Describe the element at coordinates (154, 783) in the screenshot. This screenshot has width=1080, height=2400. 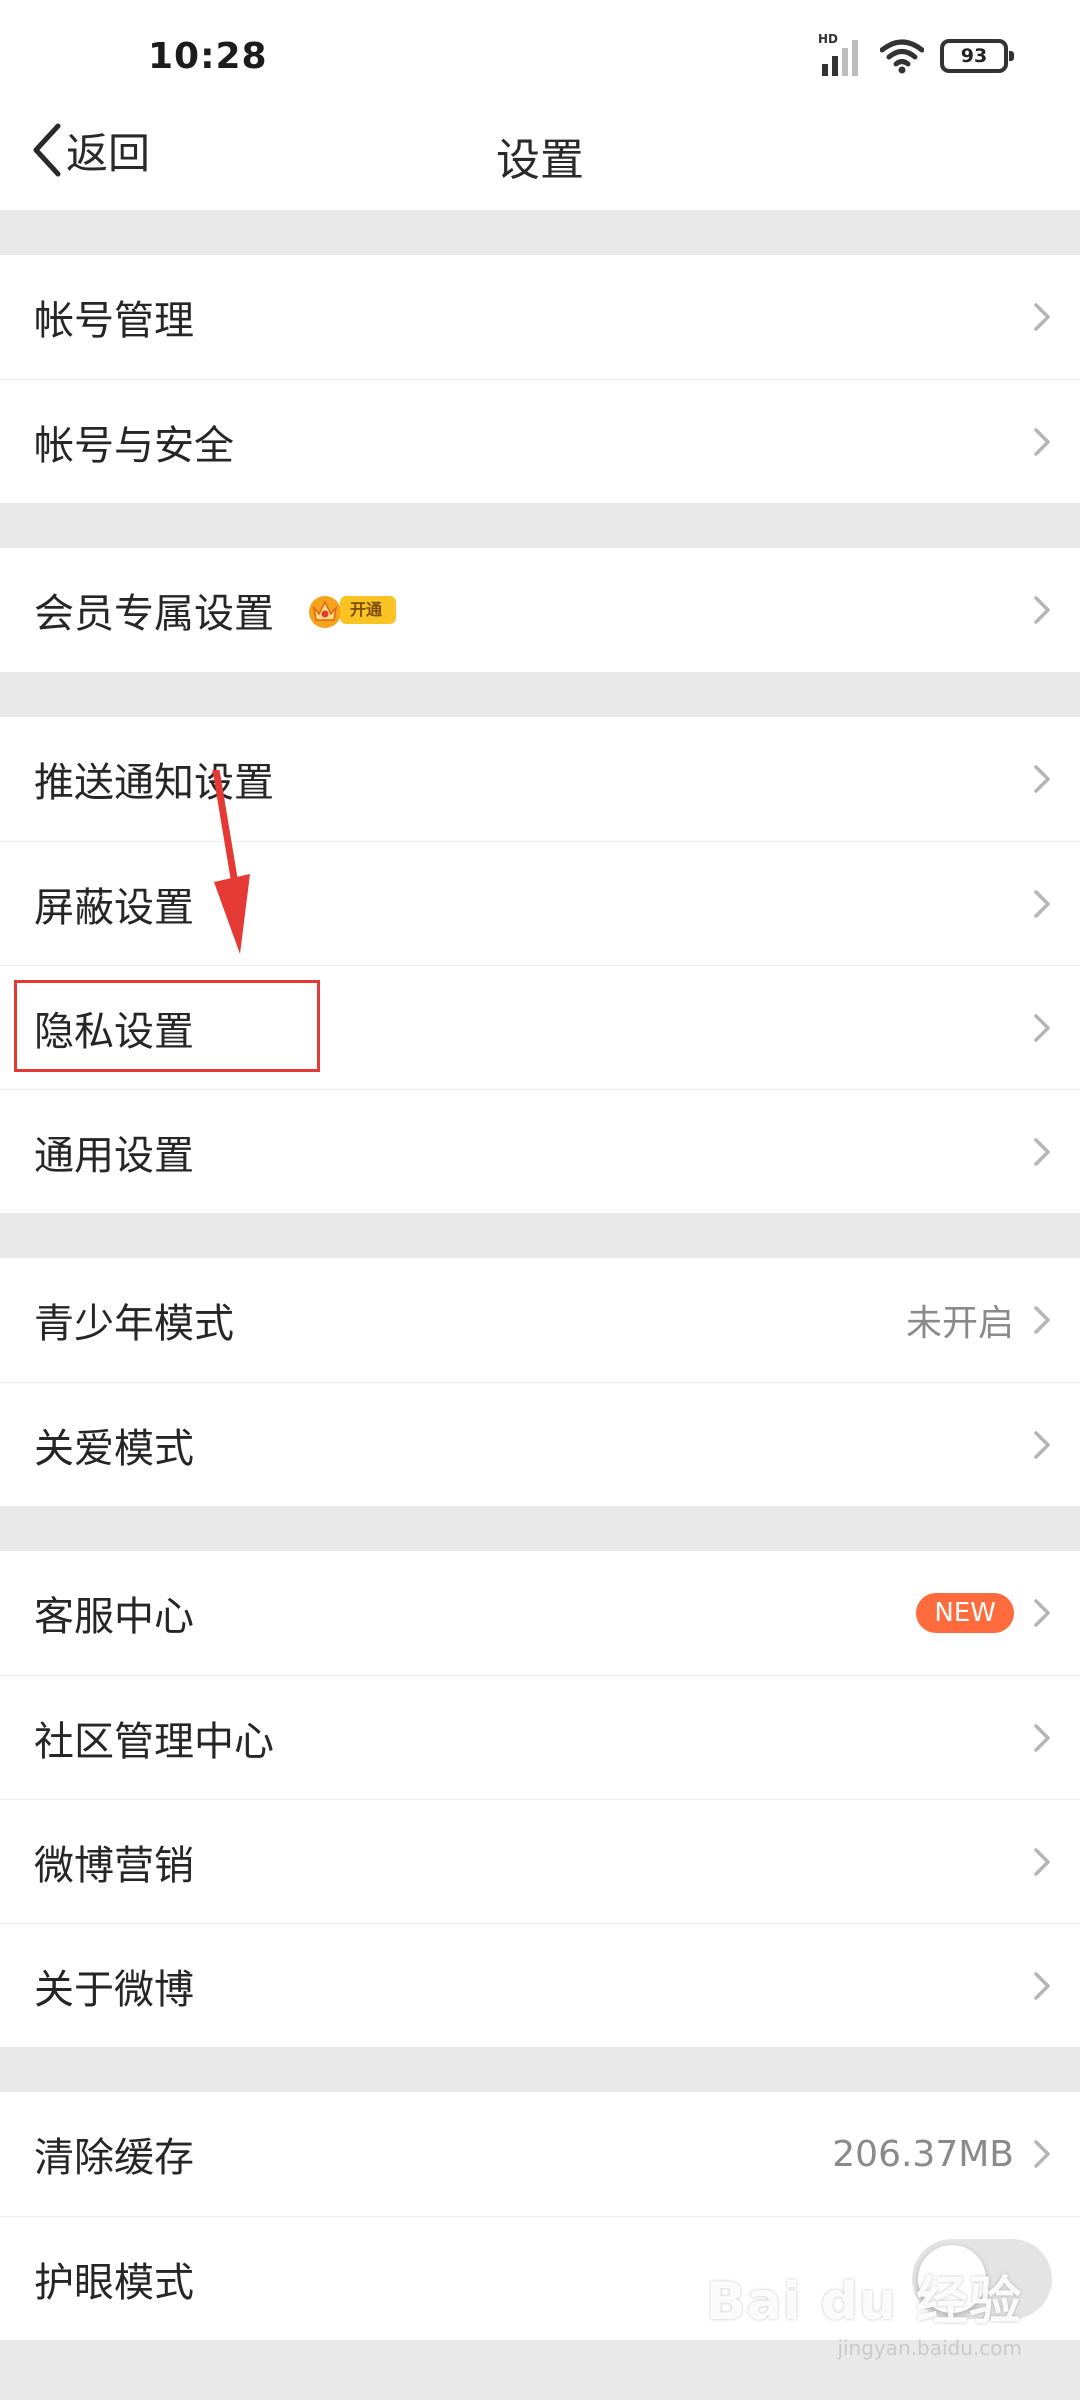
I see `row-label: 推送通知设置` at that location.